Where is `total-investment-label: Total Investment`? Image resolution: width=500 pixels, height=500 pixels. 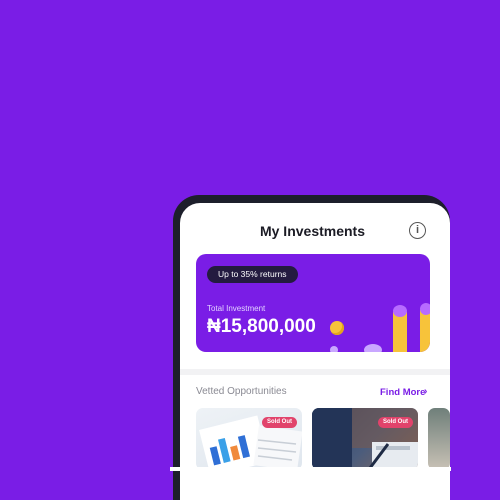
total-investment-label: Total Investment is located at coordinates (236, 308).